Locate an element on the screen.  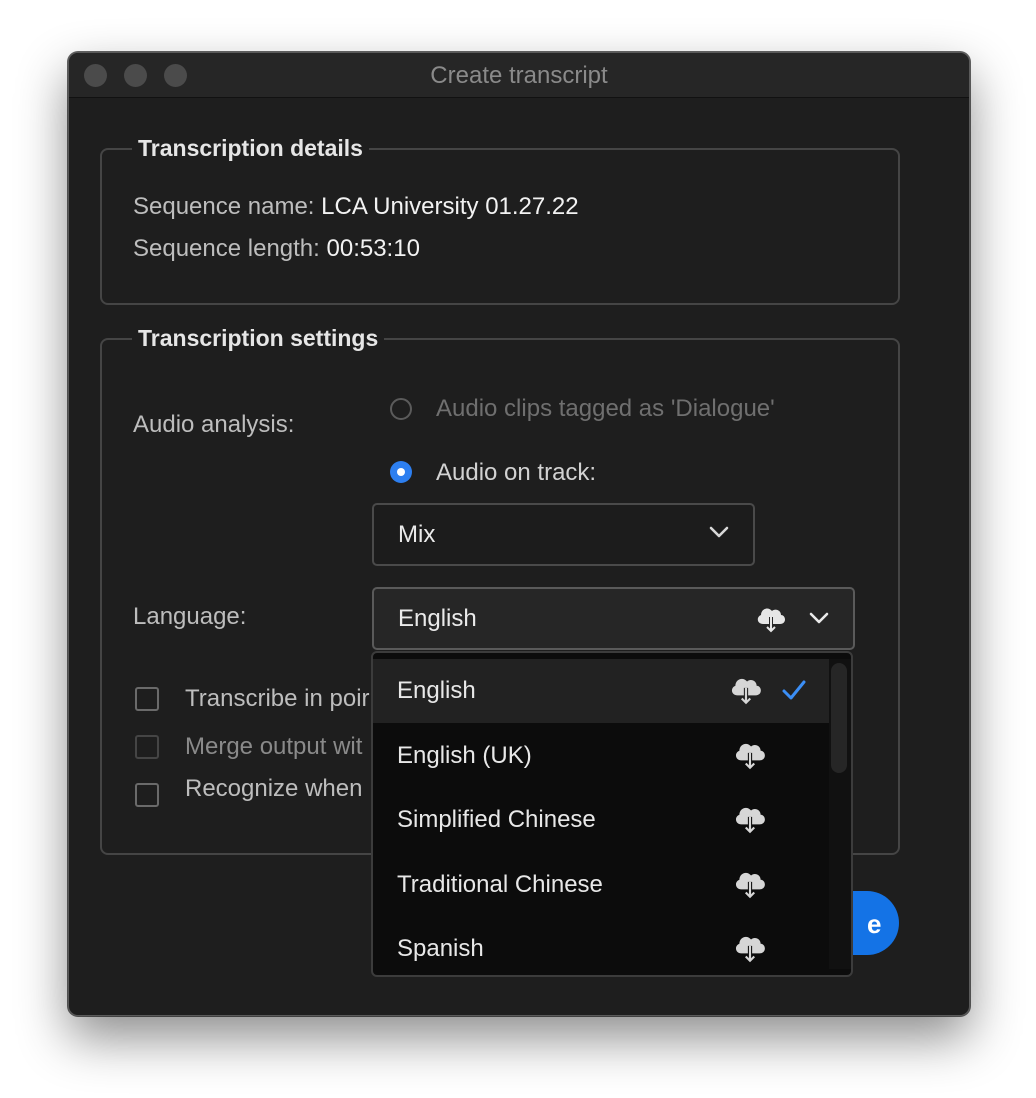
title-bar: Create transcript is located at coordinates (519, 75).